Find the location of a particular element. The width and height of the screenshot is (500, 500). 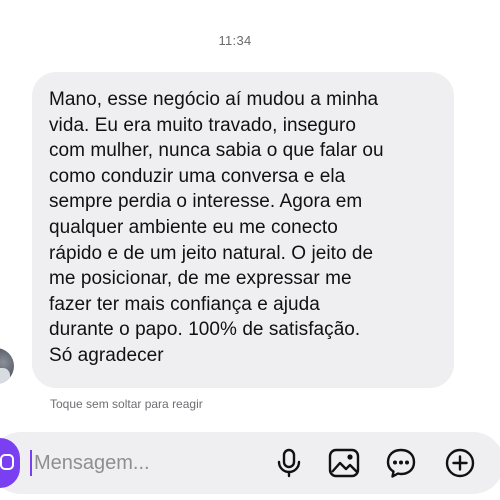

message-input is located at coordinates (144, 463).